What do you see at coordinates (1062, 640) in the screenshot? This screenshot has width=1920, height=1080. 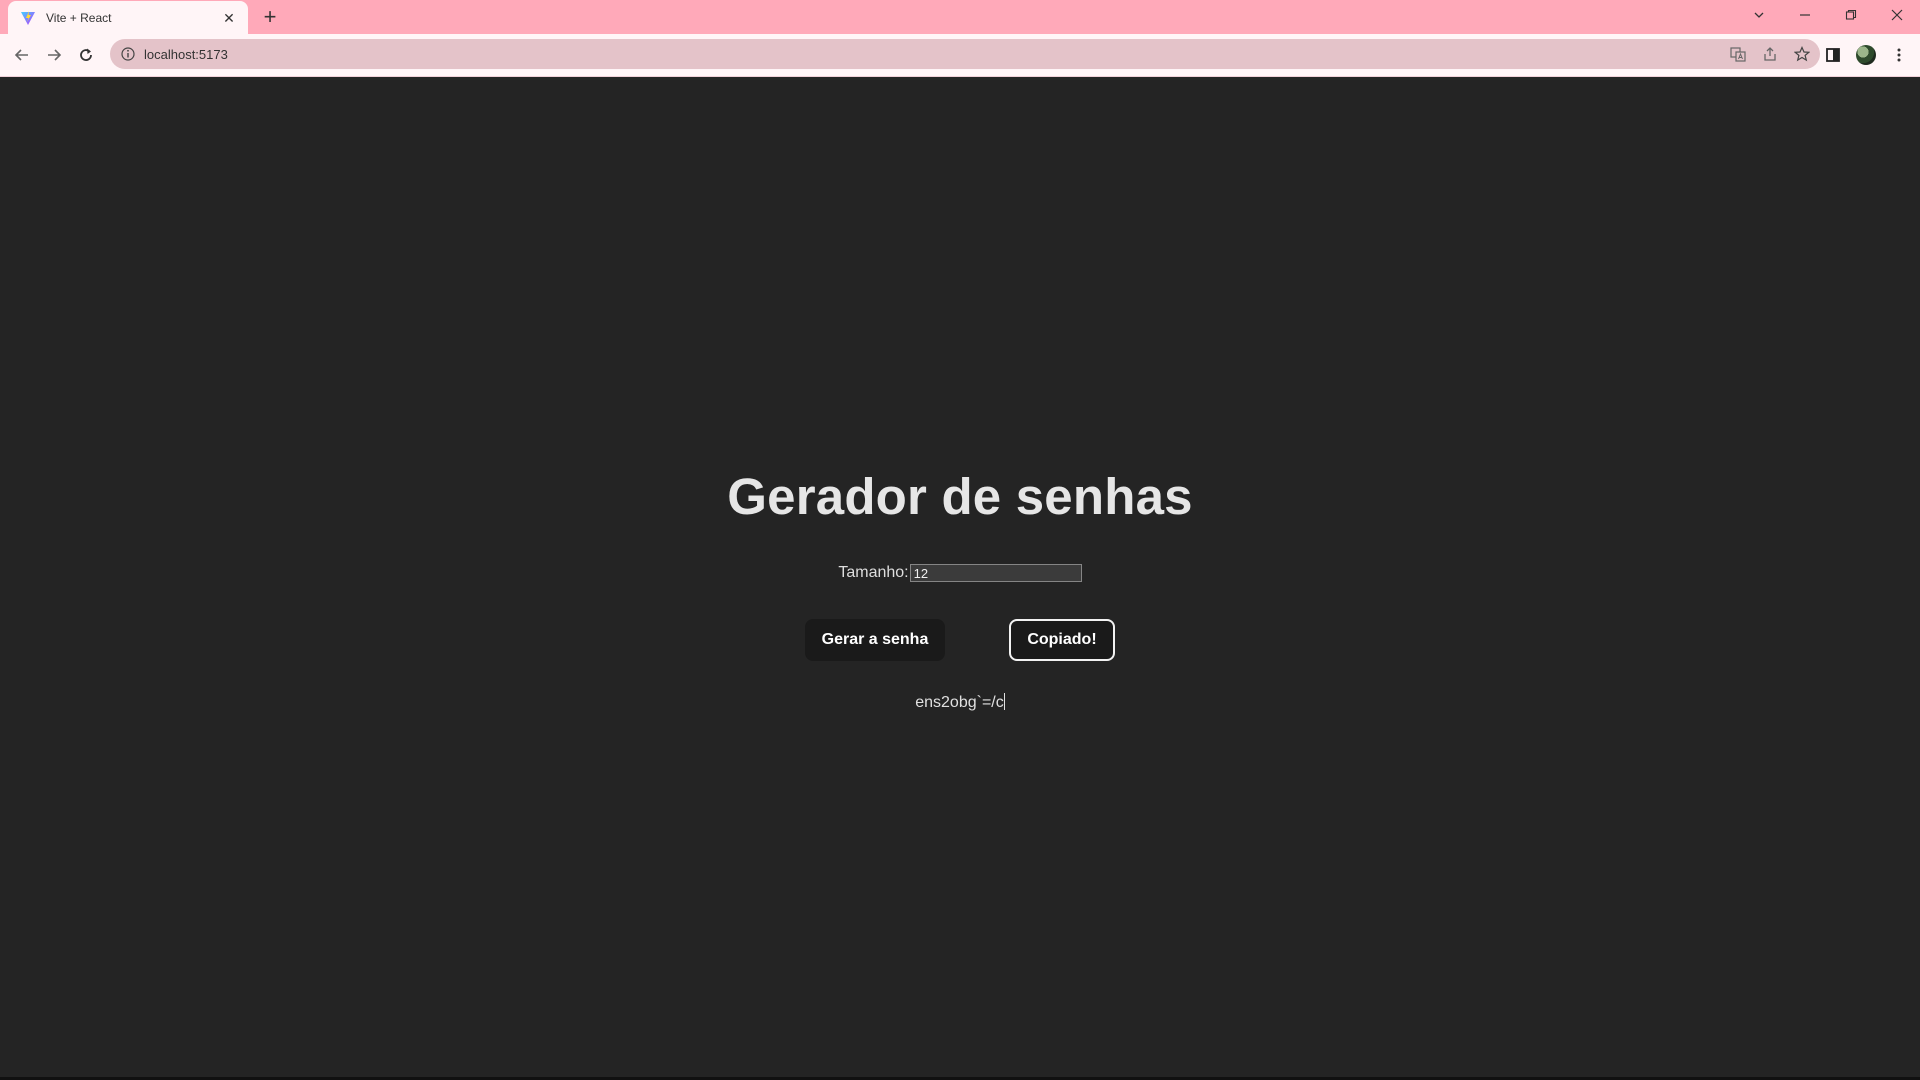 I see `copy-password-button: Copiado!` at bounding box center [1062, 640].